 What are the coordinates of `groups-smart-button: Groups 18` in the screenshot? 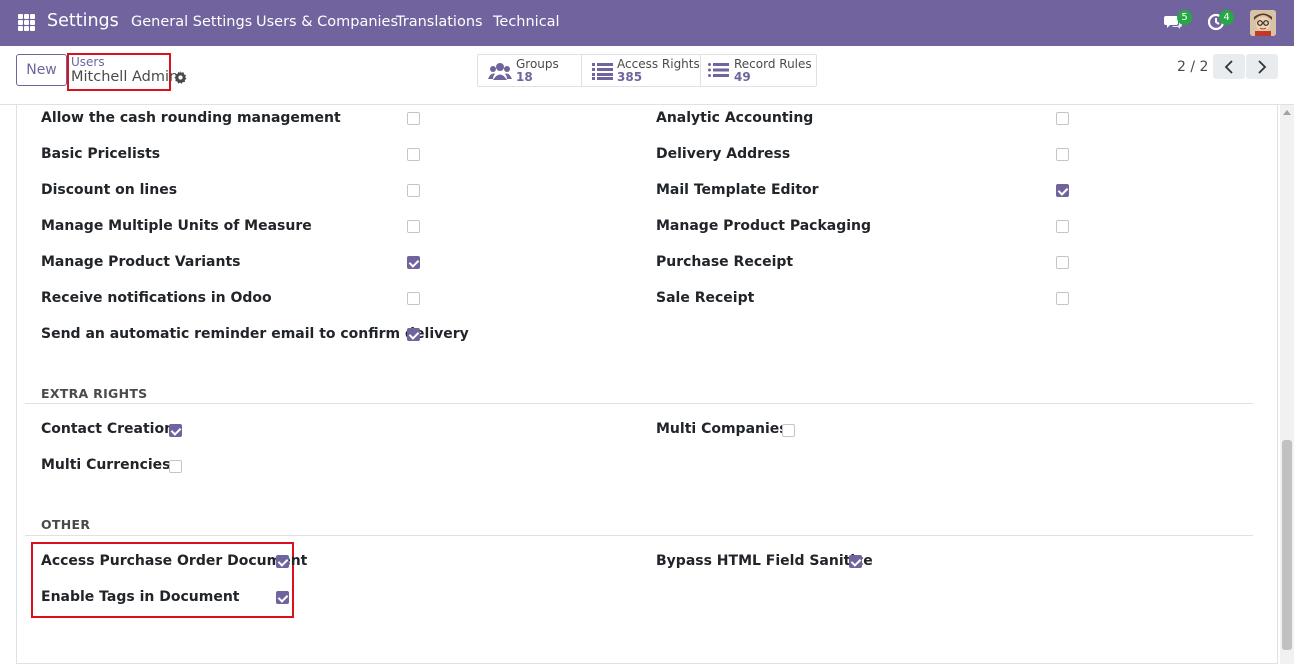 It's located at (530, 70).